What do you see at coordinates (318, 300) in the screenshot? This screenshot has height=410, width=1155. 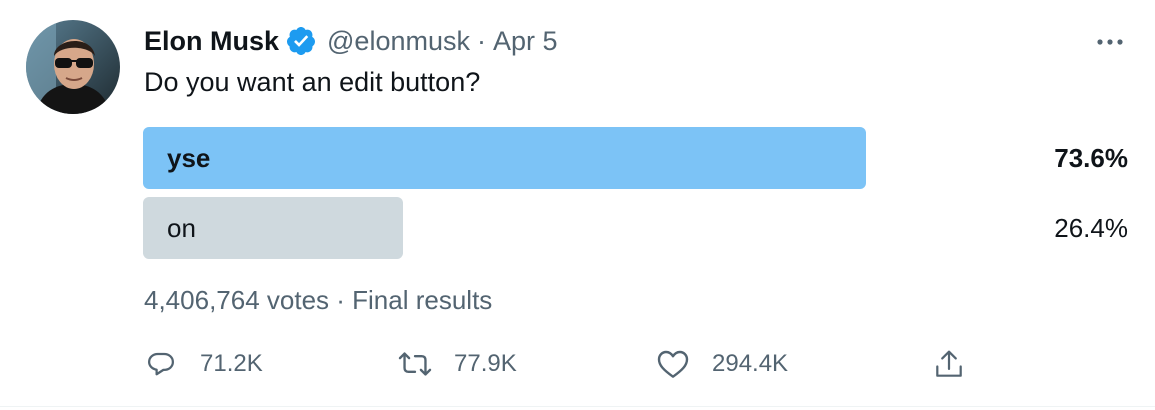 I see `poll-summary: 4,406,764 votes · Final results` at bounding box center [318, 300].